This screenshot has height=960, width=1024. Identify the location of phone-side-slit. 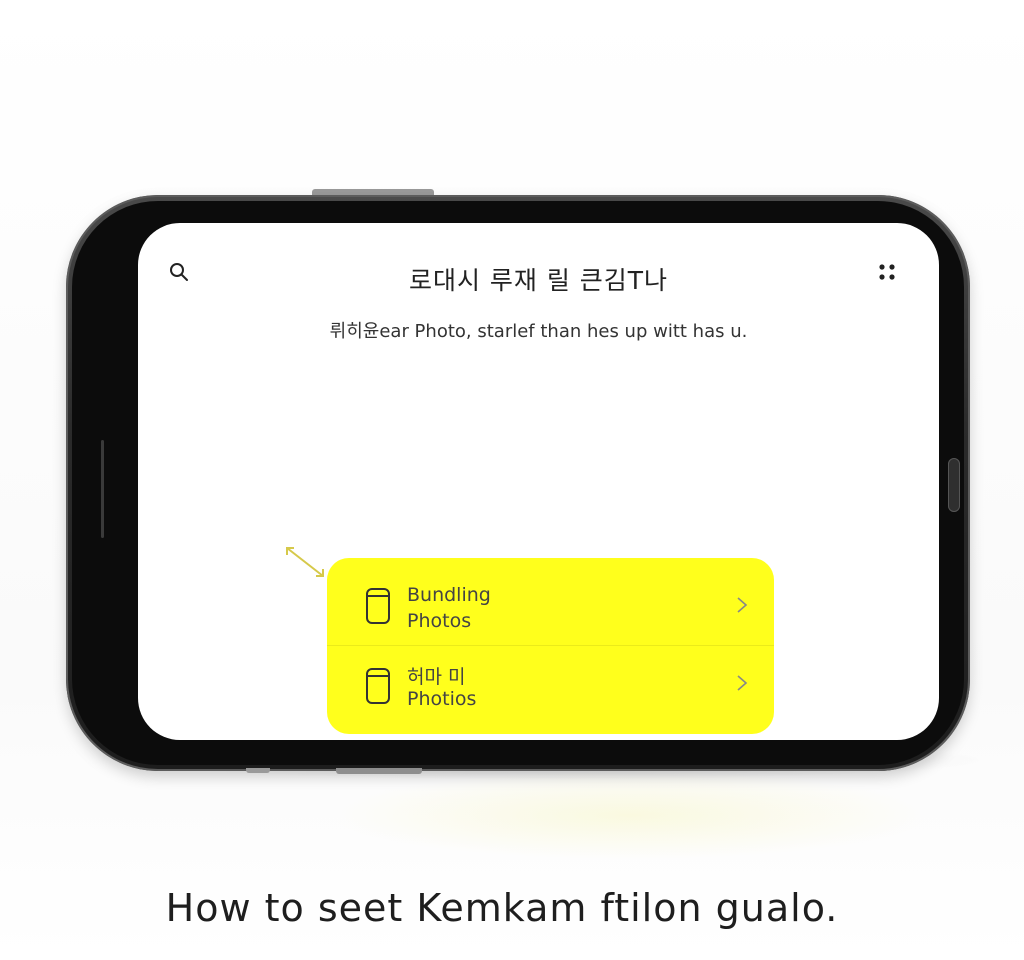
(102, 489).